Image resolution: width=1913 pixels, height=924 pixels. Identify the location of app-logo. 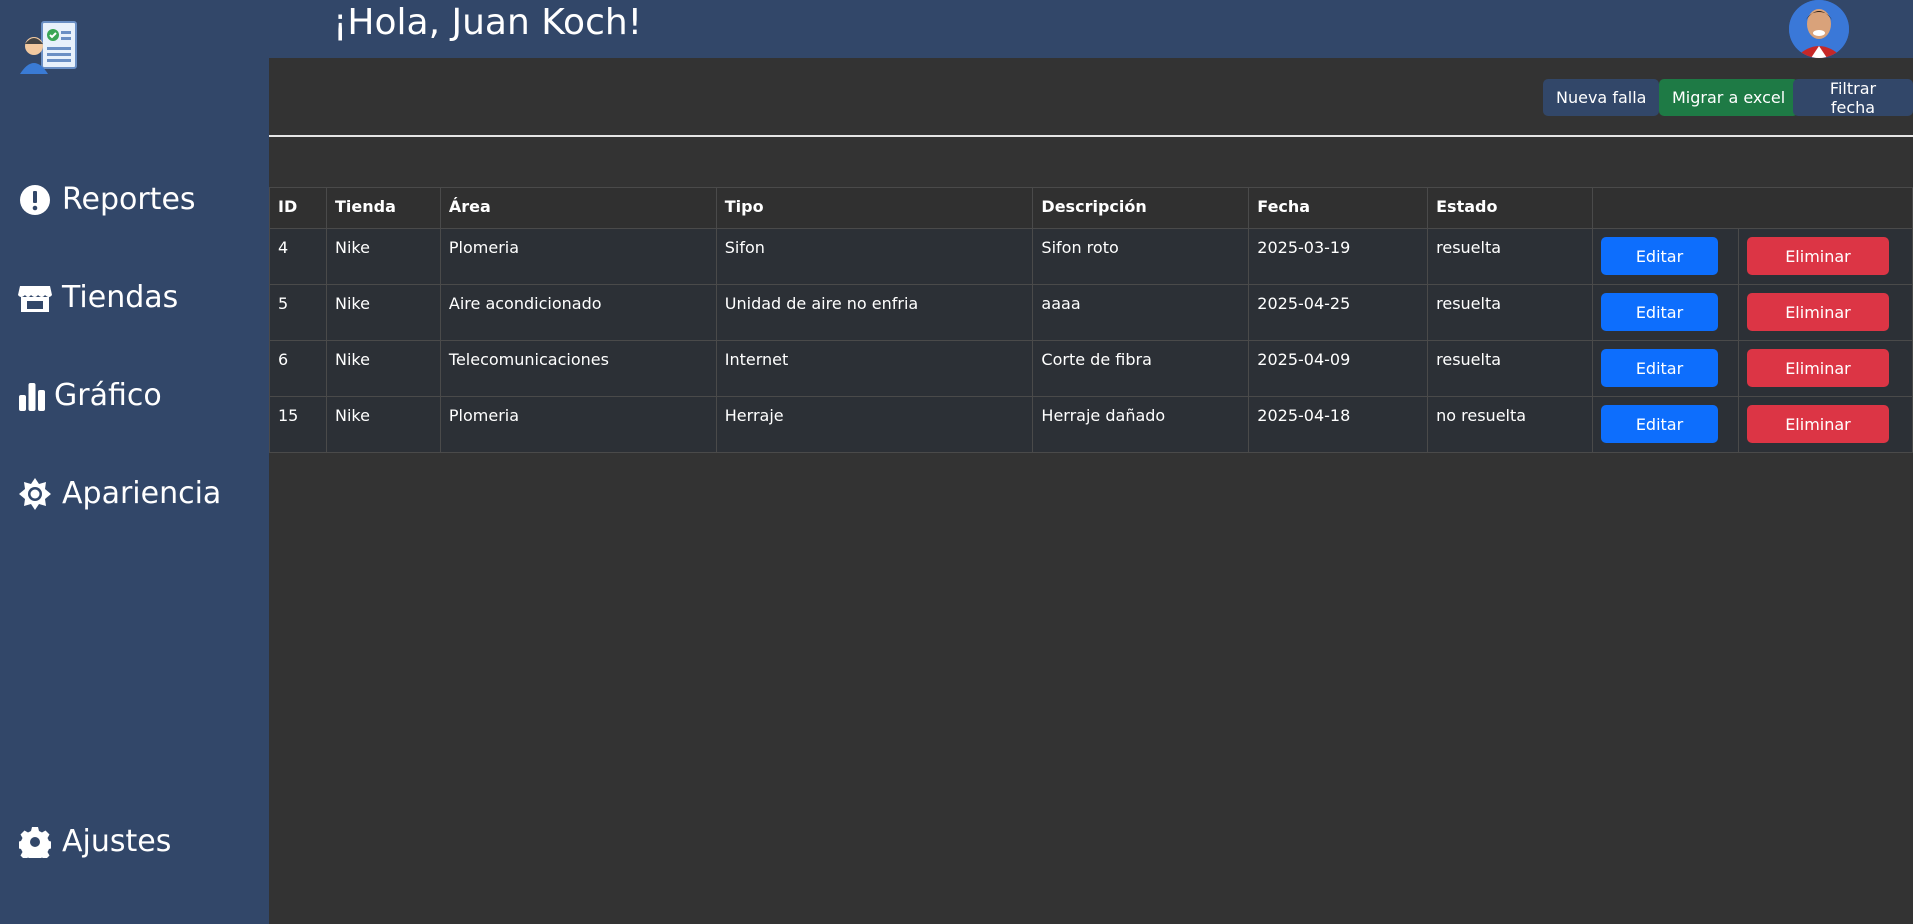
(49, 48).